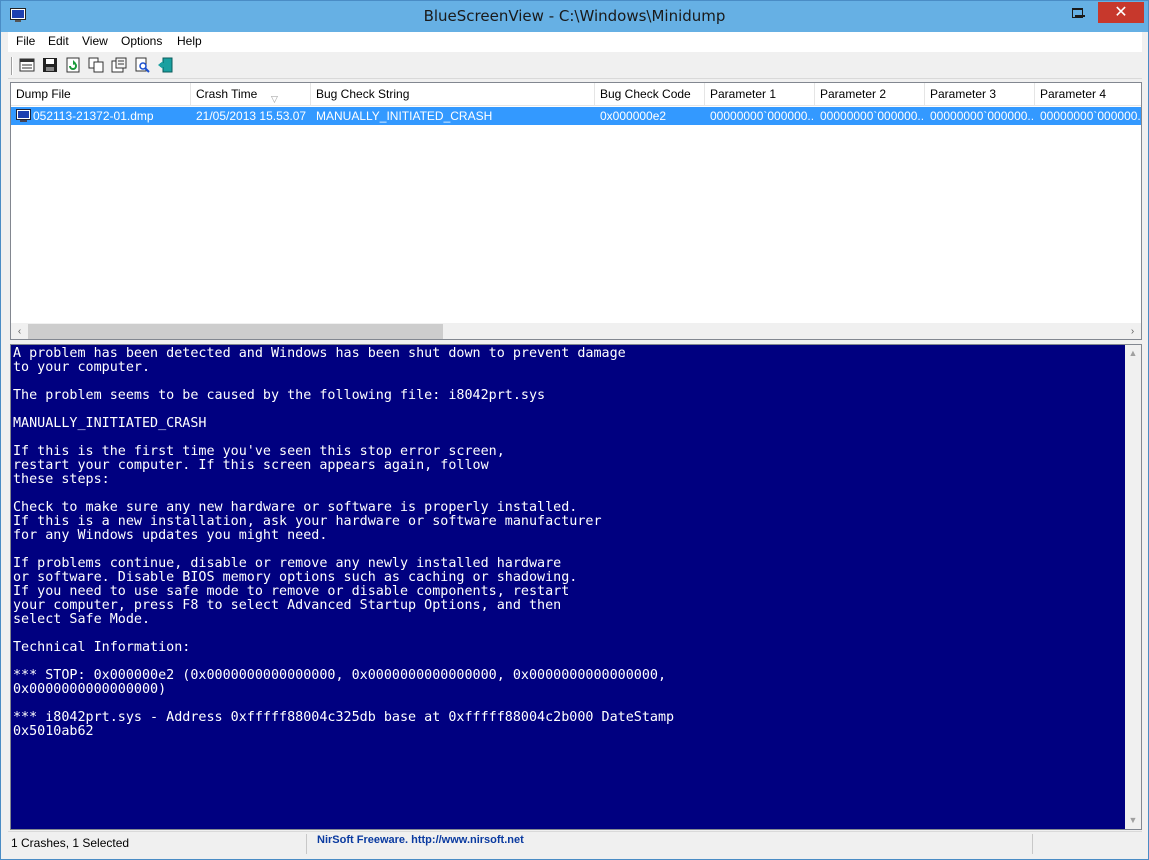 This screenshot has height=860, width=1149. What do you see at coordinates (142, 65) in the screenshot?
I see `find-icon` at bounding box center [142, 65].